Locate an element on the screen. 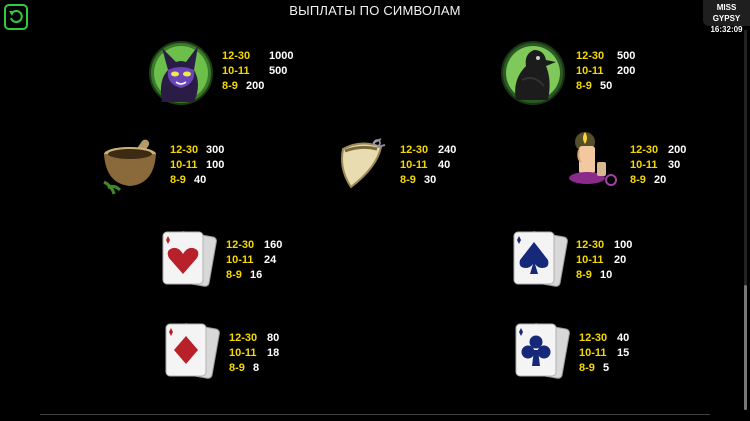 The image size is (750, 421). paytable-cat: 12-30 1000 10-11 500 8-9 200 is located at coordinates (257, 71).